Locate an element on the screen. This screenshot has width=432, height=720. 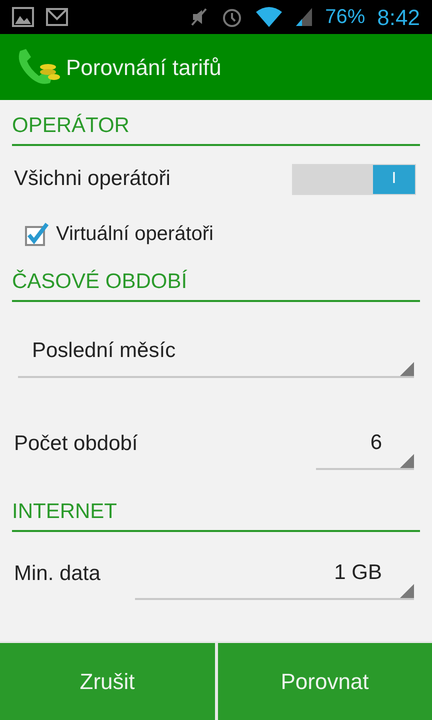
value-dropdown: 1 GB is located at coordinates (274, 574).